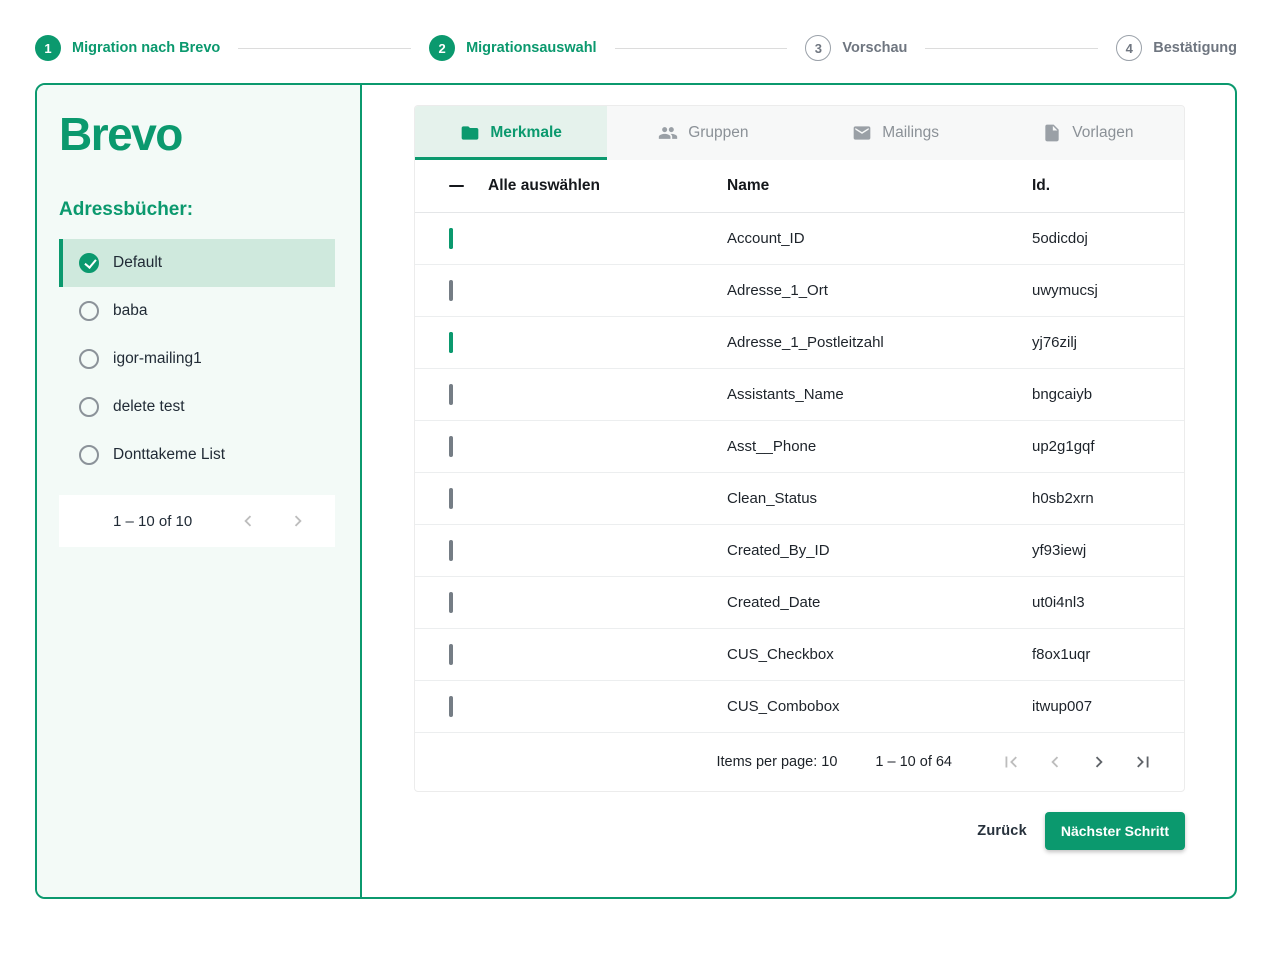 This screenshot has height=979, width=1284. I want to click on table-row: Account_ID 5odicdoj, so click(799, 239).